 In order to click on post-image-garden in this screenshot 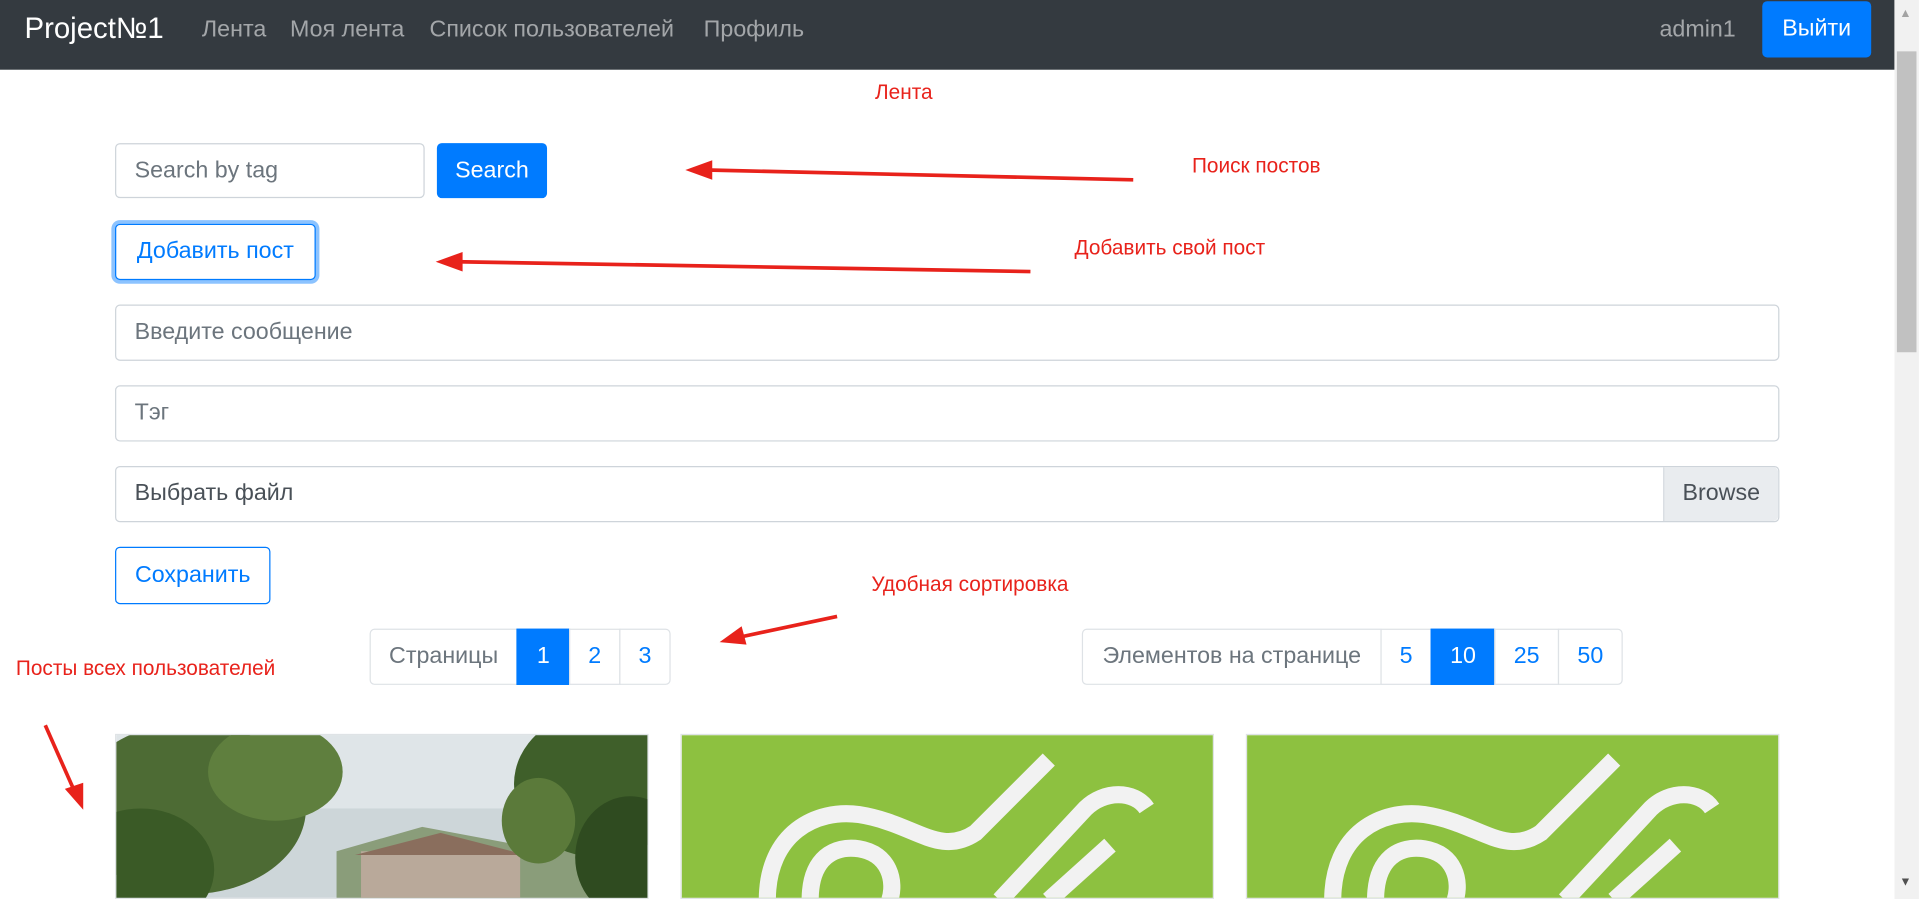, I will do `click(382, 816)`.